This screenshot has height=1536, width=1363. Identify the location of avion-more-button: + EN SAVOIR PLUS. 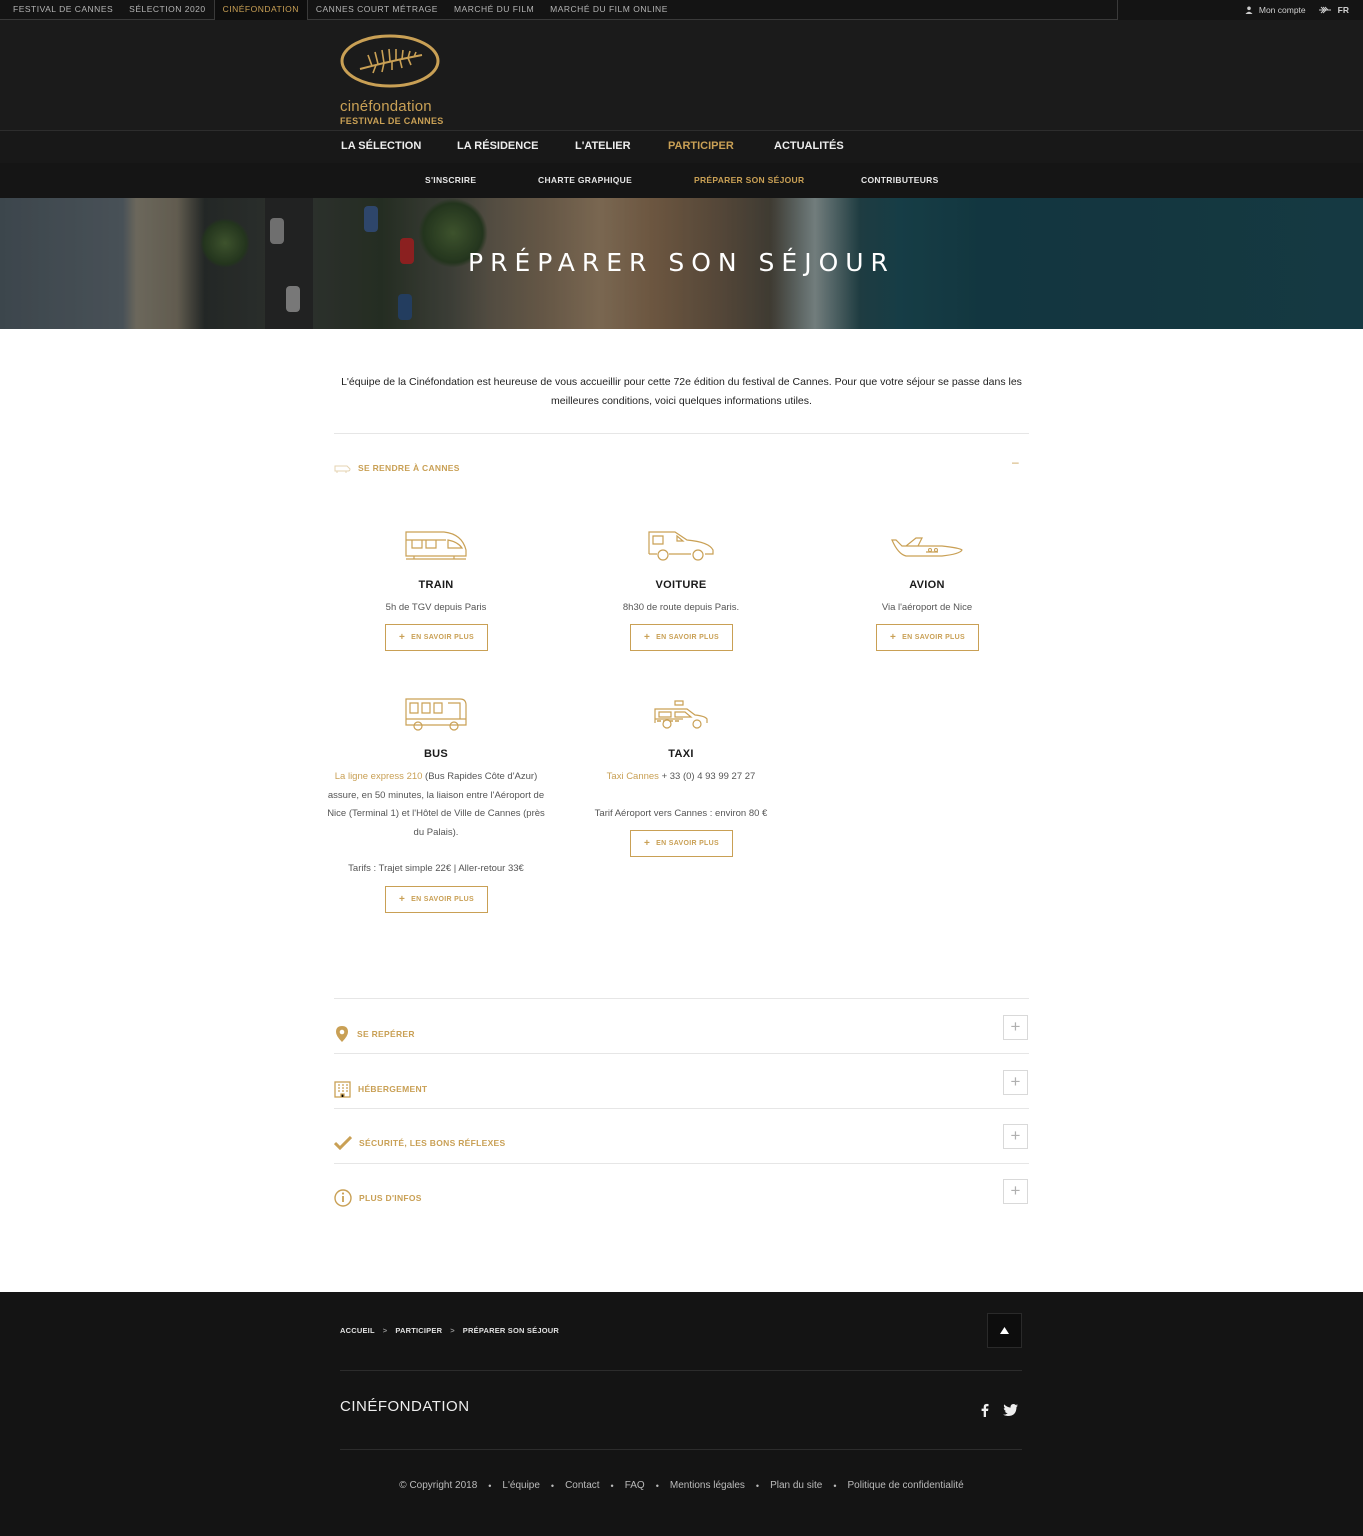
(927, 637).